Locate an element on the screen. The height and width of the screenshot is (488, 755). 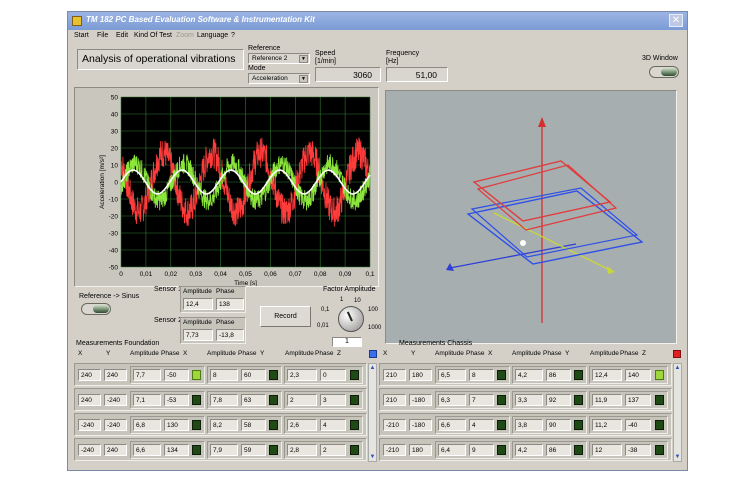
sensor2-label: Sensor 2 is located at coordinates (168, 320).